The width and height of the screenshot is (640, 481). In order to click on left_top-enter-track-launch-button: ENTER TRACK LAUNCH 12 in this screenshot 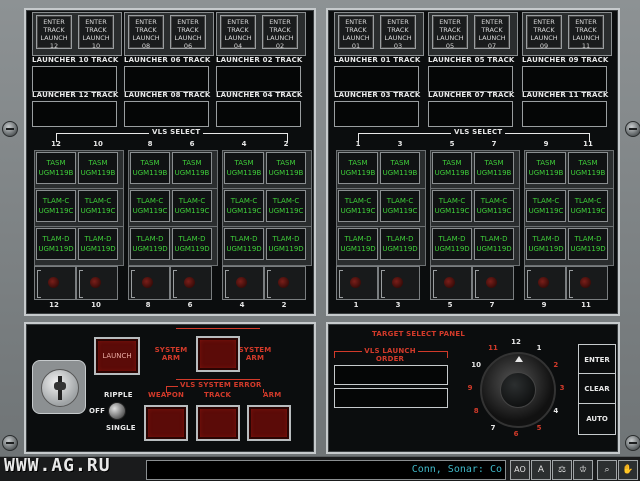, I will do `click(54, 32)`.